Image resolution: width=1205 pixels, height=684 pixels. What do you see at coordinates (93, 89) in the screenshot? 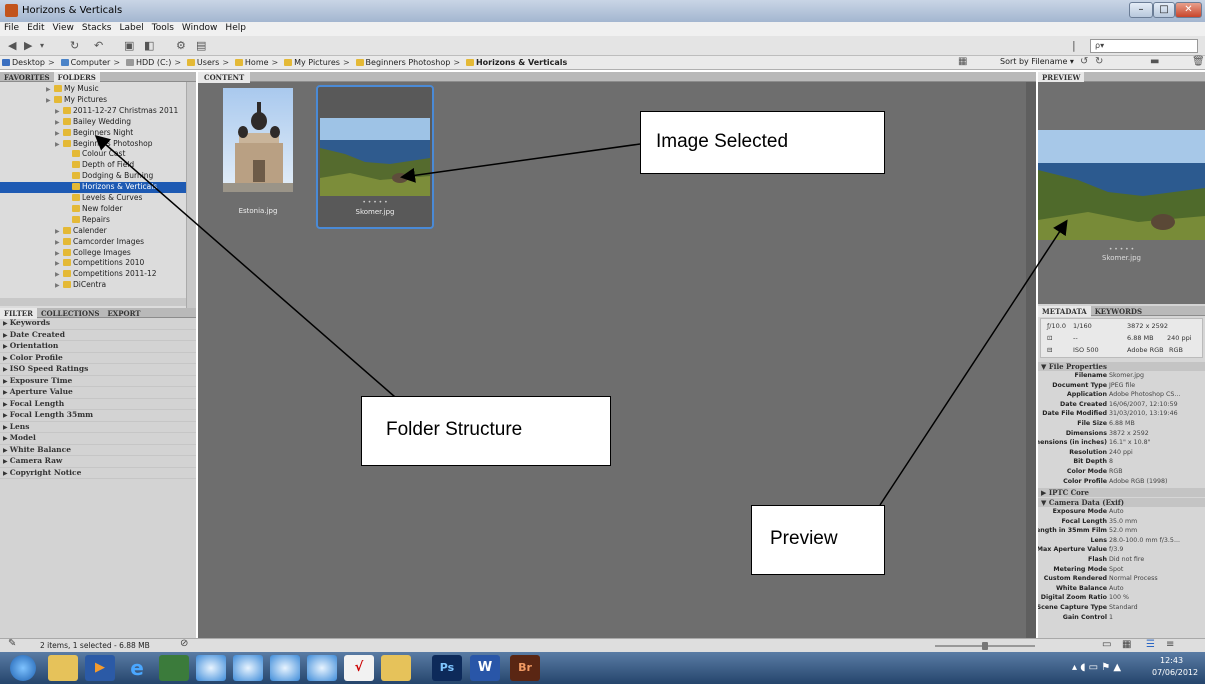
I see `folder-tree-item: ▶ My Music` at bounding box center [93, 89].